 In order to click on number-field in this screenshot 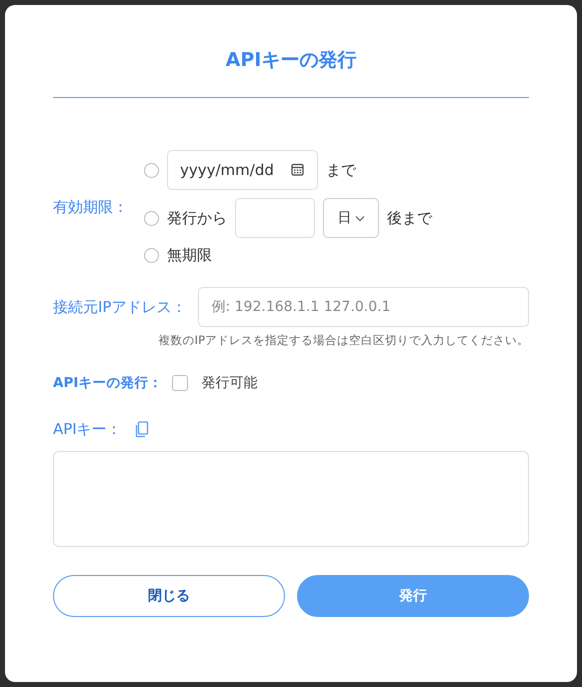, I will do `click(275, 218)`.